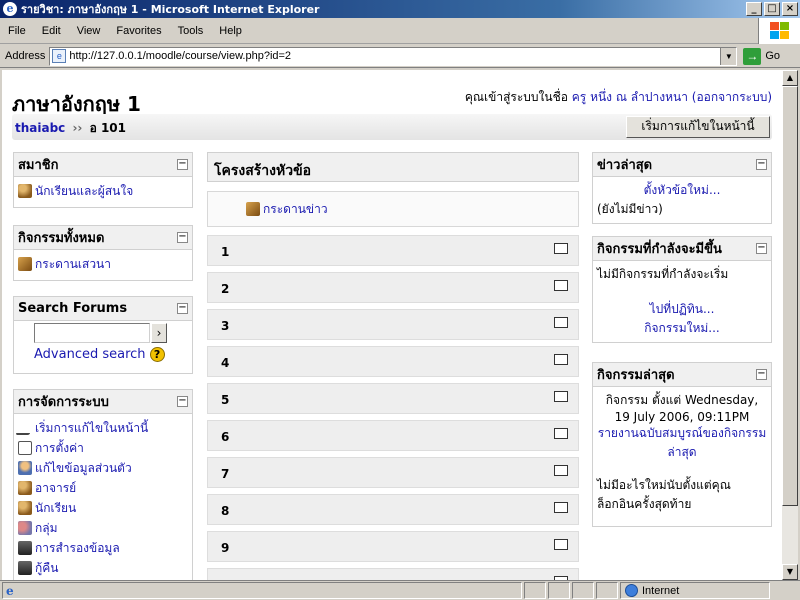 The height and width of the screenshot is (600, 800). I want to click on admin-item-editing: เริ่มการแก้ไขในหน้านี้, so click(101, 428).